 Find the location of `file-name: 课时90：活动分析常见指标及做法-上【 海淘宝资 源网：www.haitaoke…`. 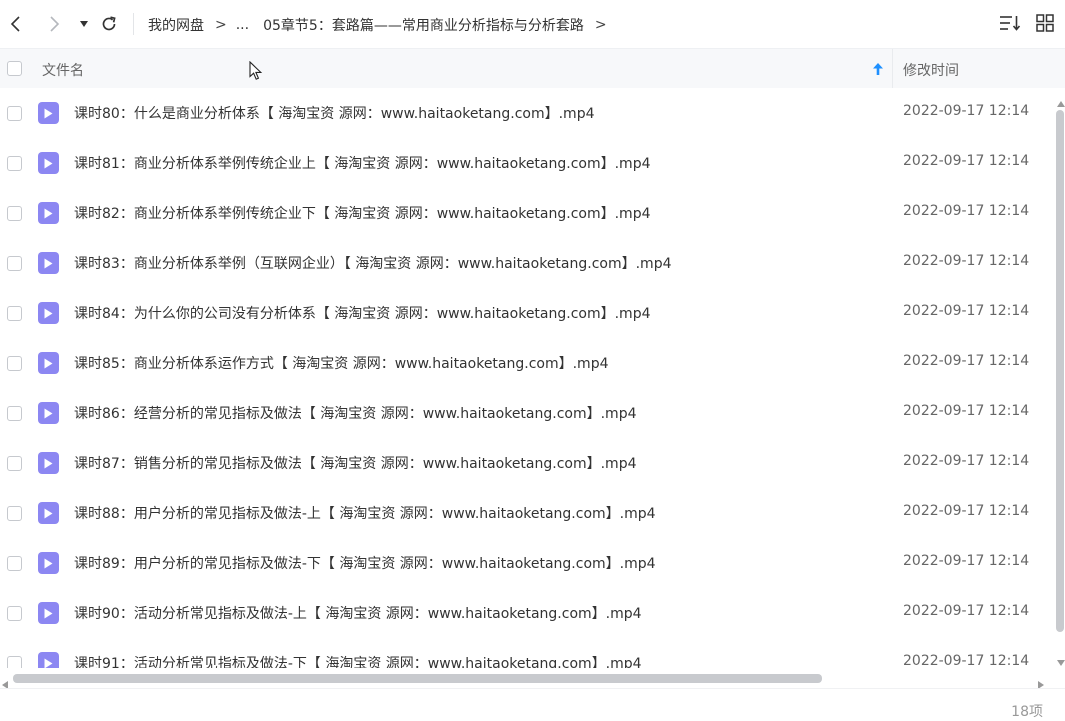

file-name: 课时90：活动分析常见指标及做法-上【 海淘宝资 源网：www.haitaoke… is located at coordinates (358, 613).